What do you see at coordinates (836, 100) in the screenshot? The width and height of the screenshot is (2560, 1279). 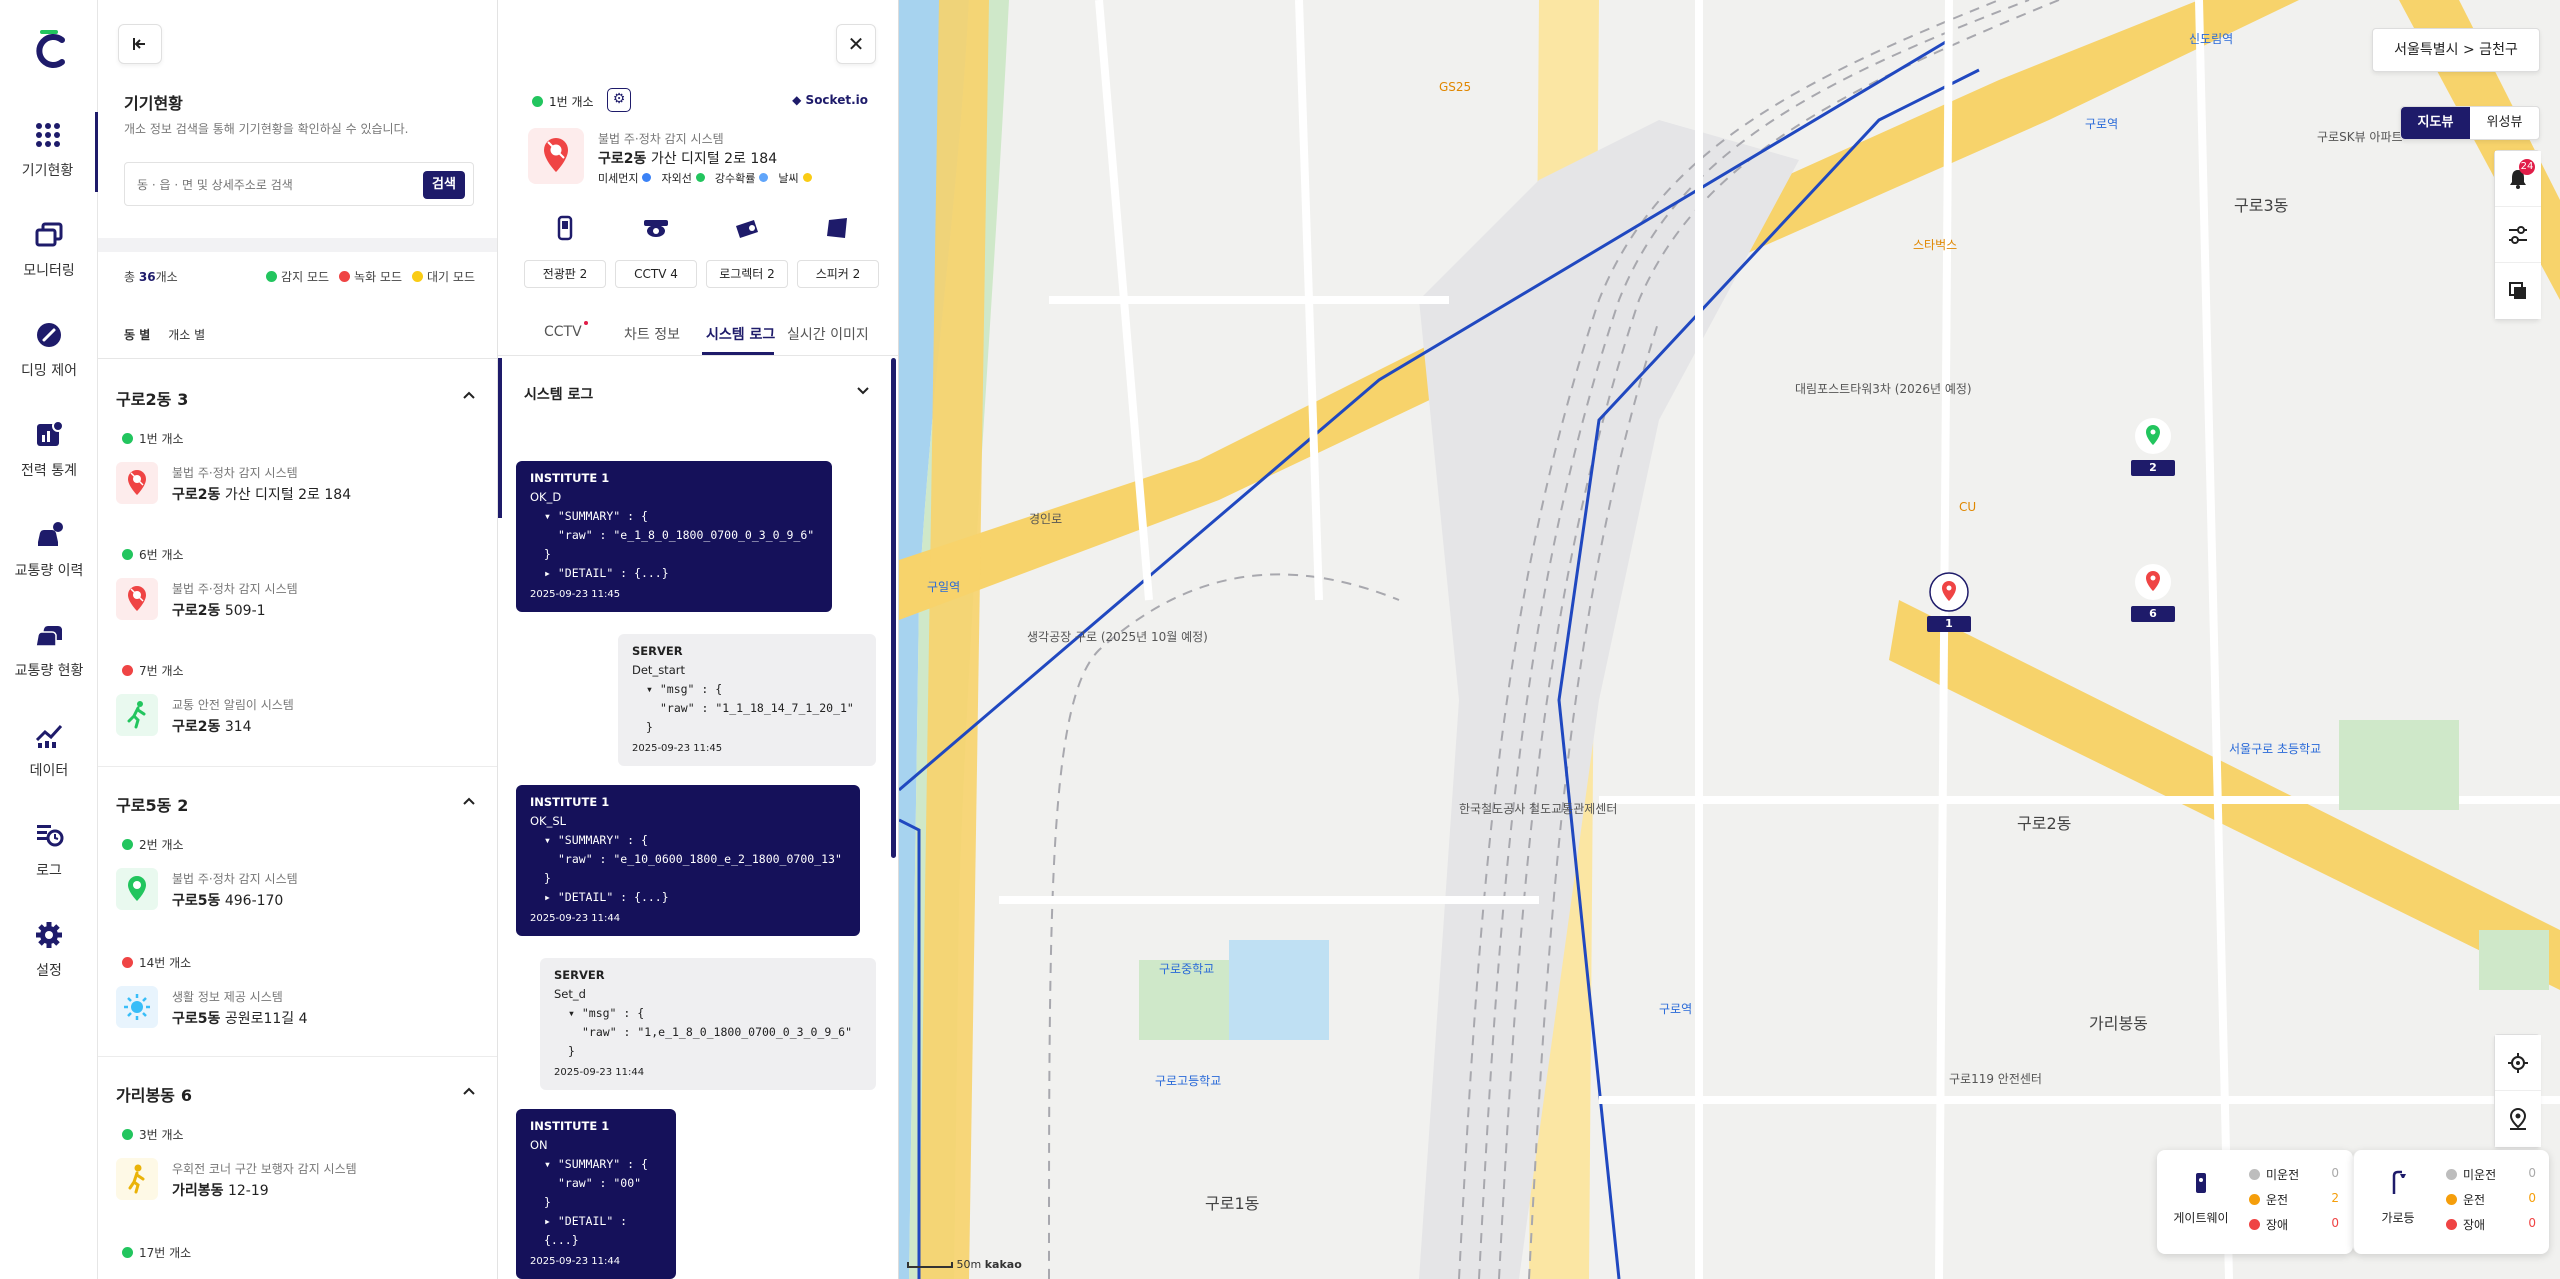 I see `socket-label: Socket.io` at bounding box center [836, 100].